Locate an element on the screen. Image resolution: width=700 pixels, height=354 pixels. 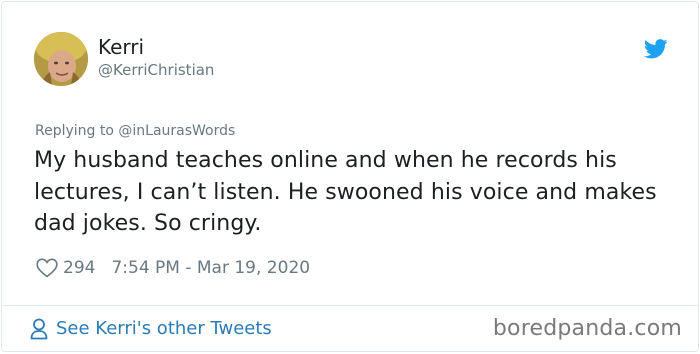
person-outline-icon is located at coordinates (43, 329).